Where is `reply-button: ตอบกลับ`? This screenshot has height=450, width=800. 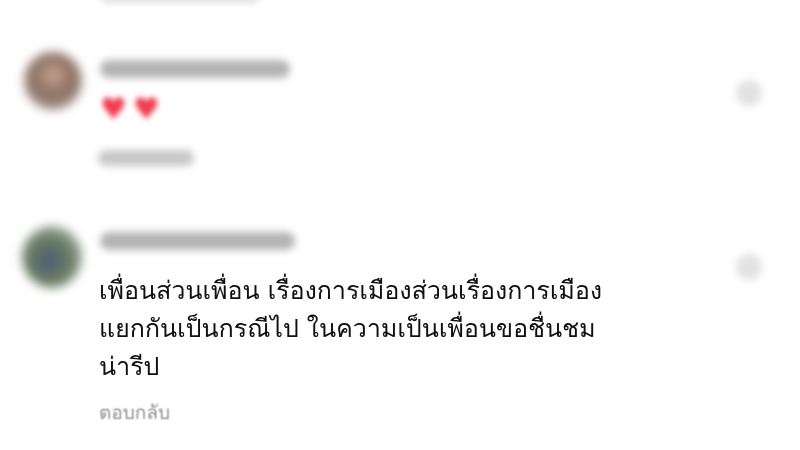 reply-button: ตอบกลับ is located at coordinates (134, 413).